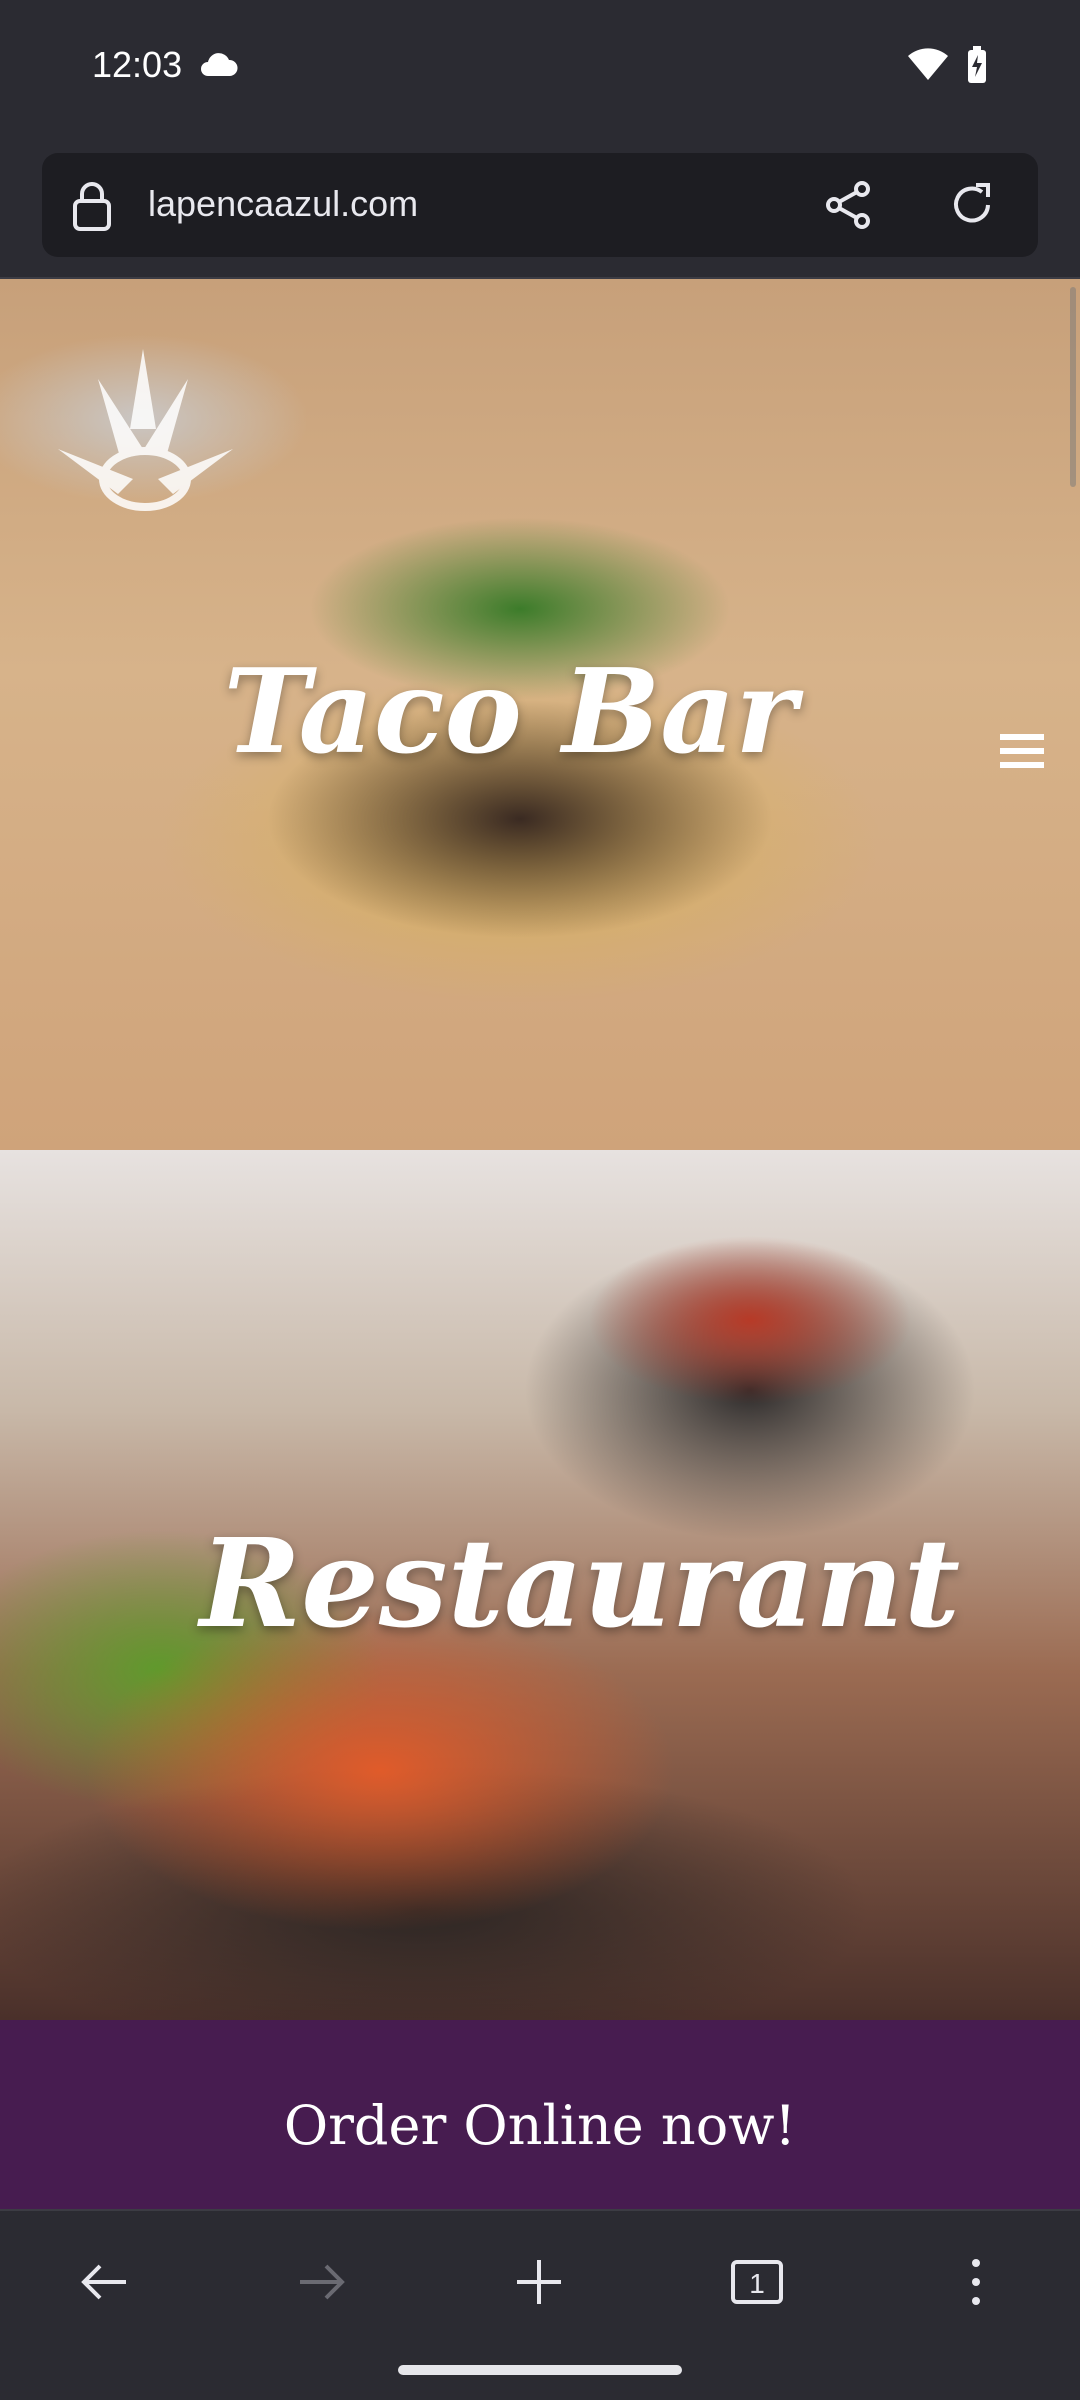 The width and height of the screenshot is (1080, 2400). What do you see at coordinates (540, 2125) in the screenshot?
I see `order-online-link: Order Online now!` at bounding box center [540, 2125].